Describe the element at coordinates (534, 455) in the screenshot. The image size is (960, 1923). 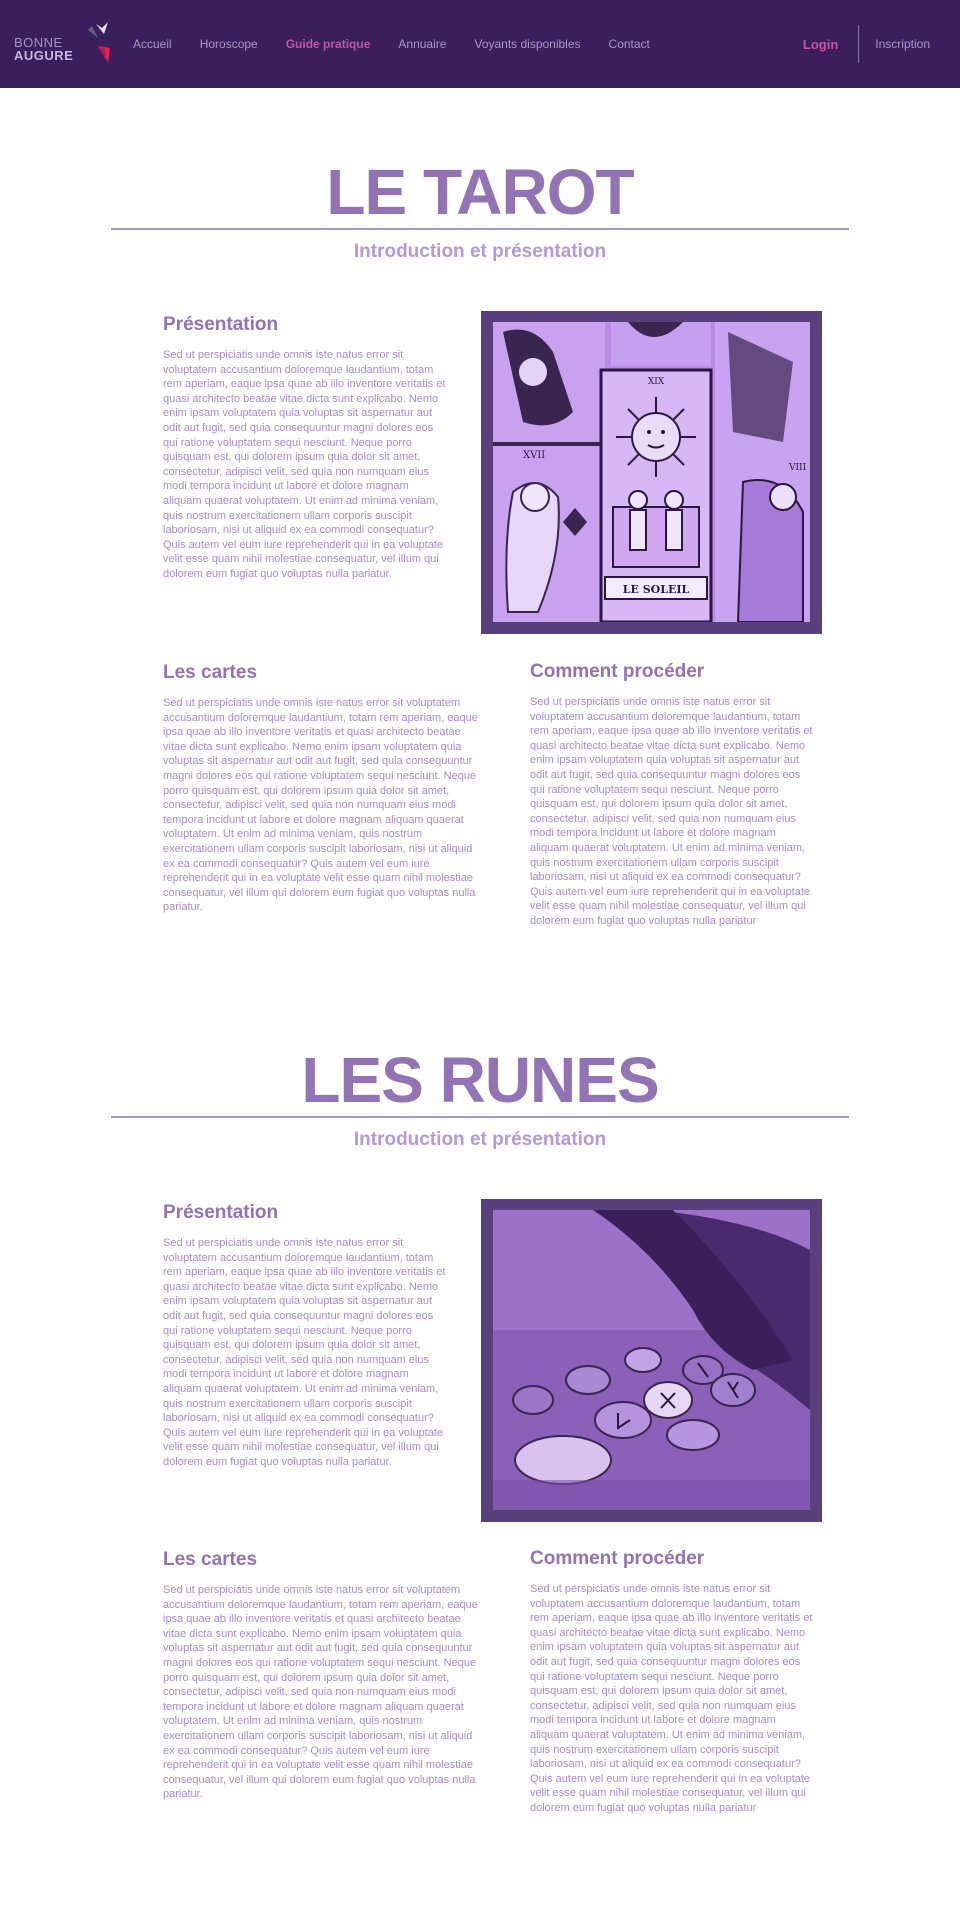
I see `card-numeral-left: XVII` at that location.